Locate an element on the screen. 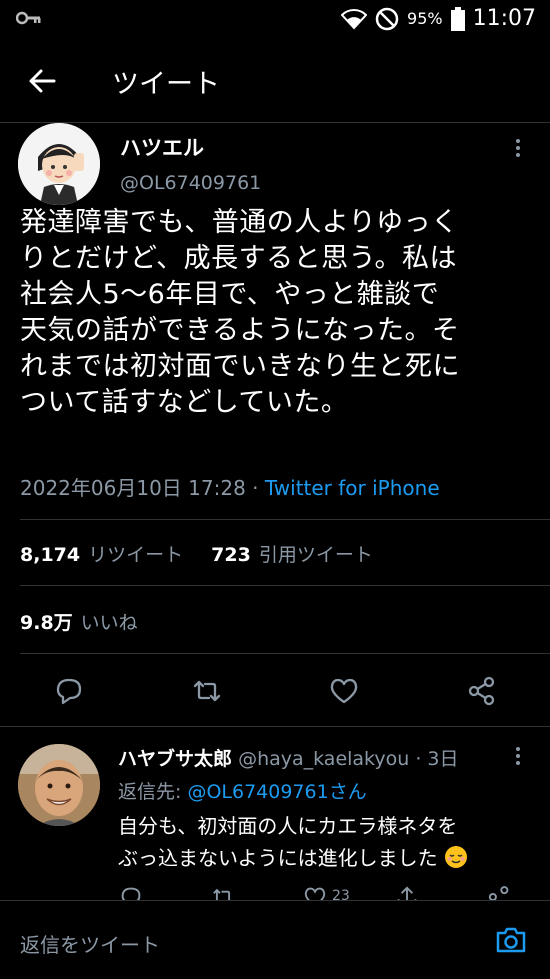 The width and height of the screenshot is (550, 979). reply-author-name: ハヤブサ太郎 is located at coordinates (175, 759).